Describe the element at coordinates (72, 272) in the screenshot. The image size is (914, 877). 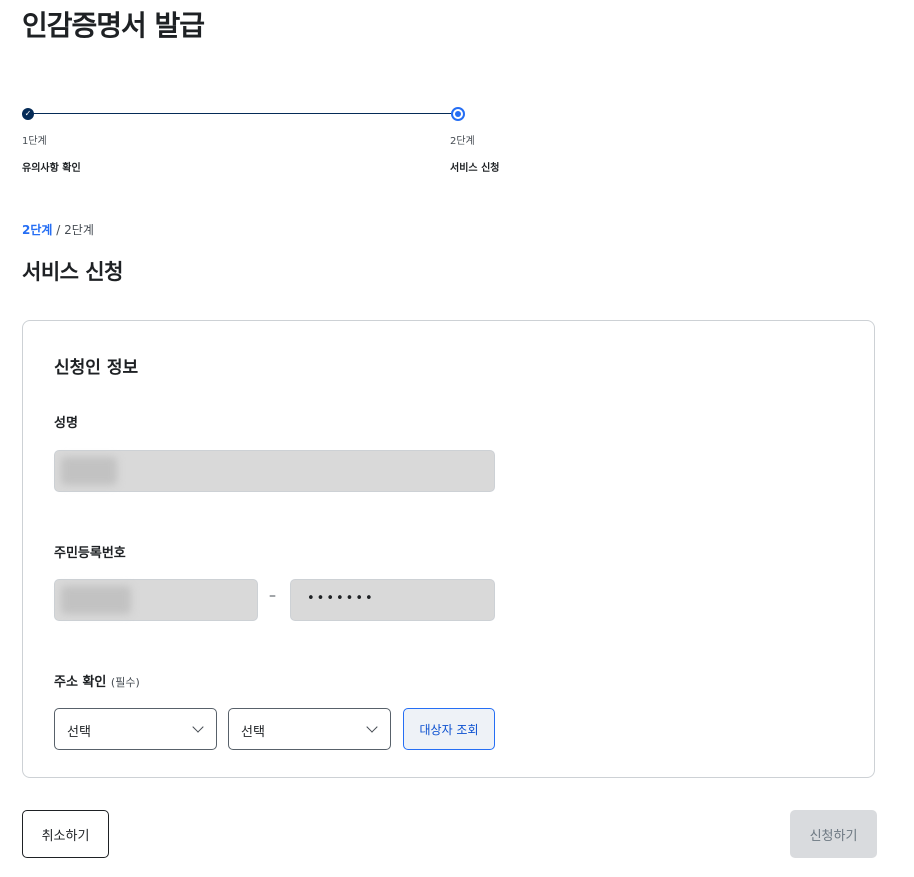
I see `section-title: 서비스 신청` at that location.